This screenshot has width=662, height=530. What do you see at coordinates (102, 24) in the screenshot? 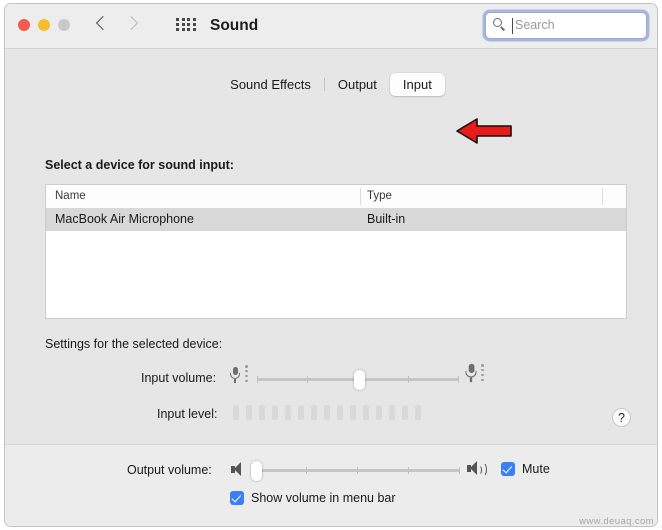
I see `back-chevron-icon` at bounding box center [102, 24].